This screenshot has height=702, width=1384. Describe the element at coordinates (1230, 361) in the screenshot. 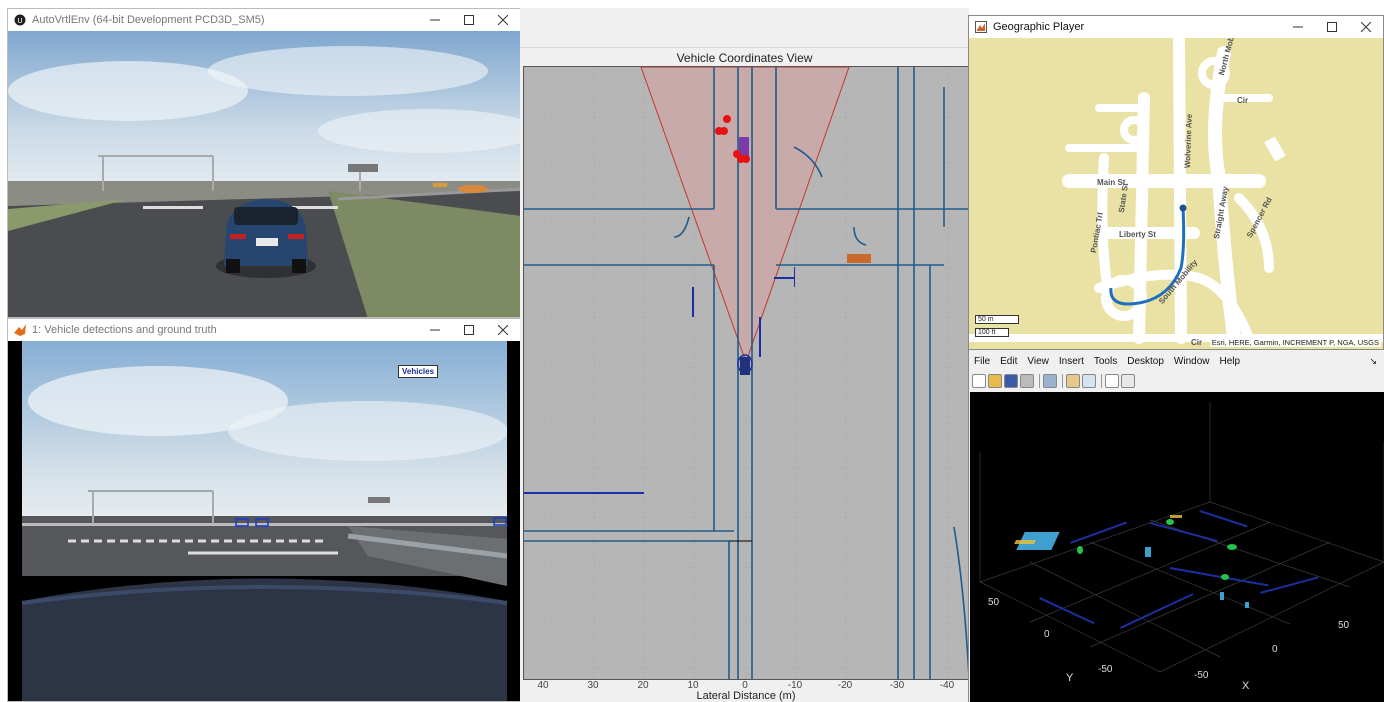

I see `menu-help: Help` at that location.